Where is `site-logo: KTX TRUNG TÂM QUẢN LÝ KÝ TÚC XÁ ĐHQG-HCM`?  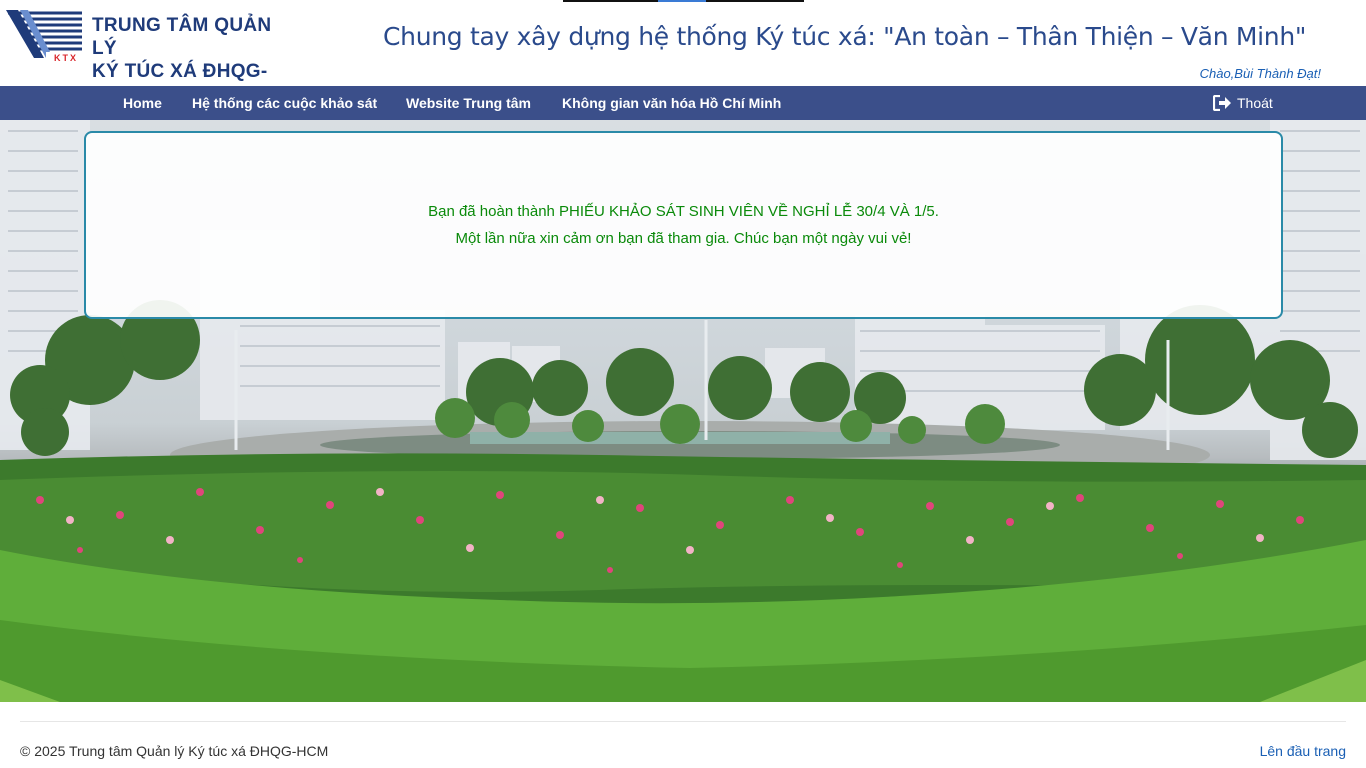 site-logo: KTX TRUNG TÂM QUẢN LÝ KÝ TÚC XÁ ĐHQG-HCM is located at coordinates (149, 57).